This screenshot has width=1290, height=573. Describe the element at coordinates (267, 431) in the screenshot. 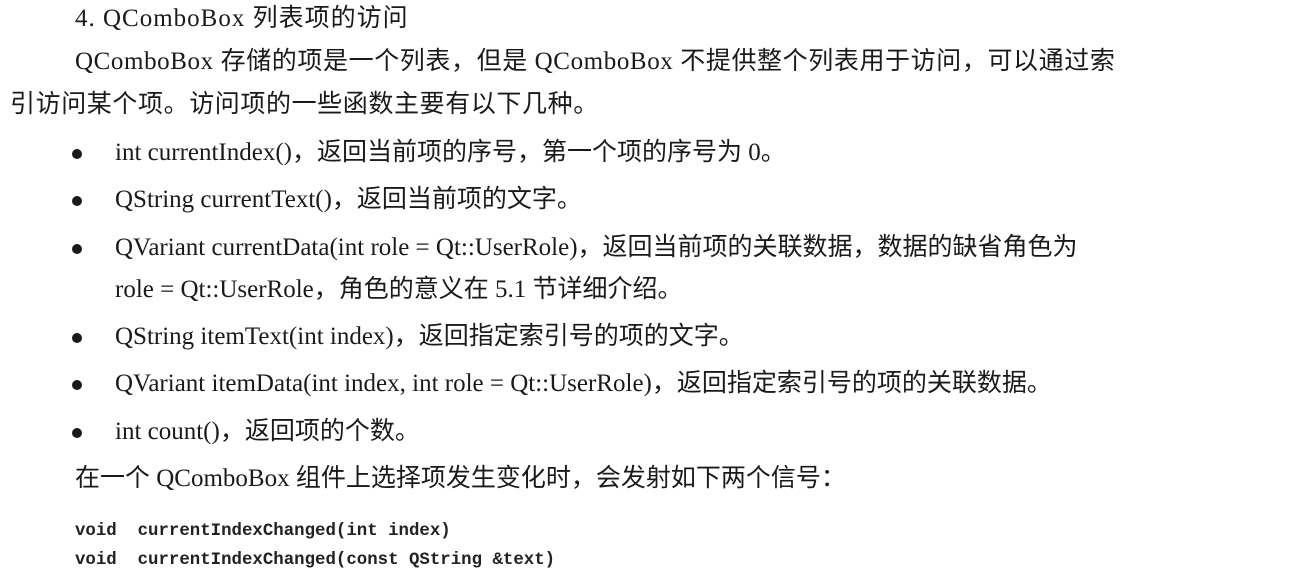

I see `list-item: int count()，返回项的个数。` at that location.